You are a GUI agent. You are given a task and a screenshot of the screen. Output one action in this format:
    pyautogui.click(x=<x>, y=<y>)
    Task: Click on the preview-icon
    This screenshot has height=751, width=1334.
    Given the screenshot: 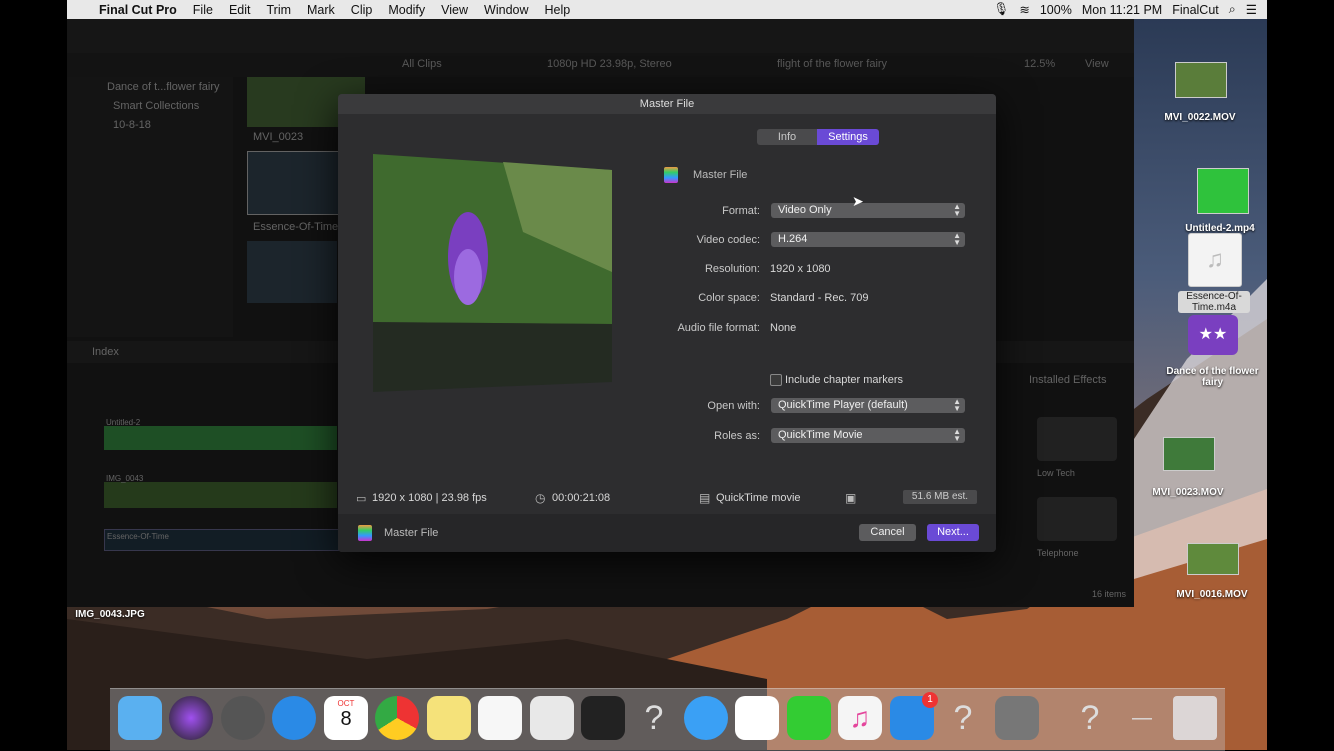 What is the action you would take?
    pyautogui.click(x=552, y=718)
    